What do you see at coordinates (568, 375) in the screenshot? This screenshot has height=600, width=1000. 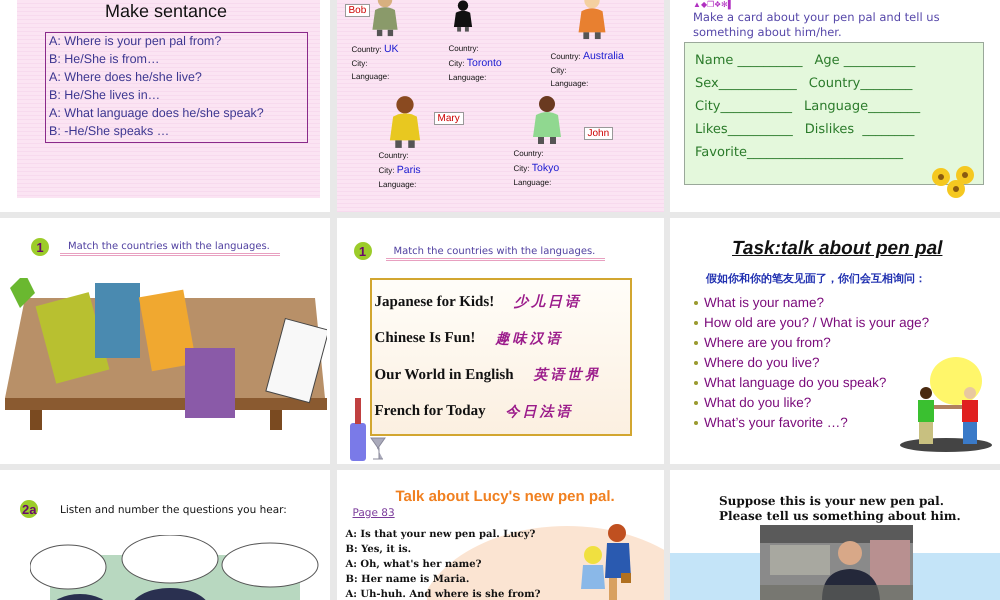 I see `chinese-title: 英语世界` at bounding box center [568, 375].